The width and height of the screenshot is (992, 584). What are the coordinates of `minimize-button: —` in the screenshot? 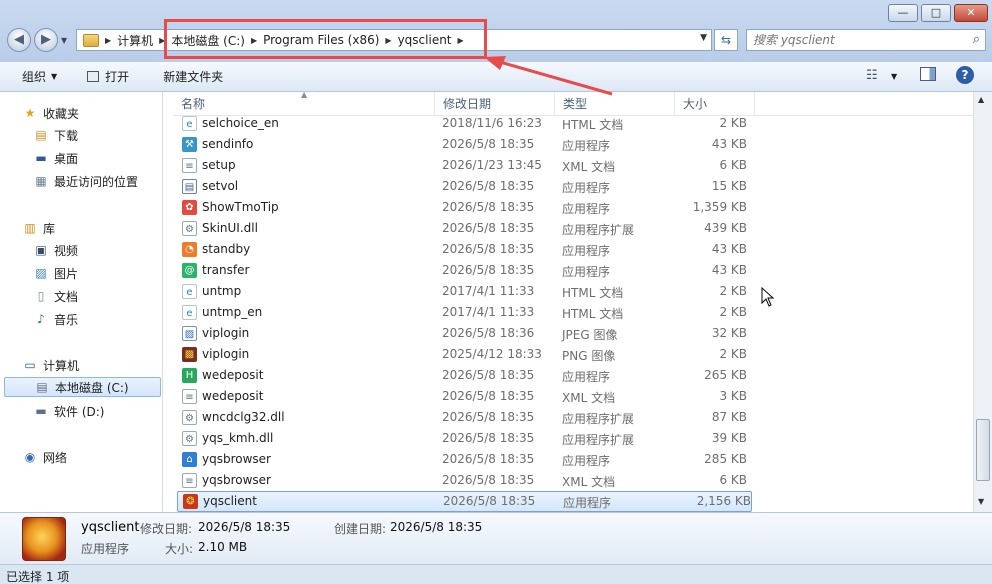 It's located at (903, 13).